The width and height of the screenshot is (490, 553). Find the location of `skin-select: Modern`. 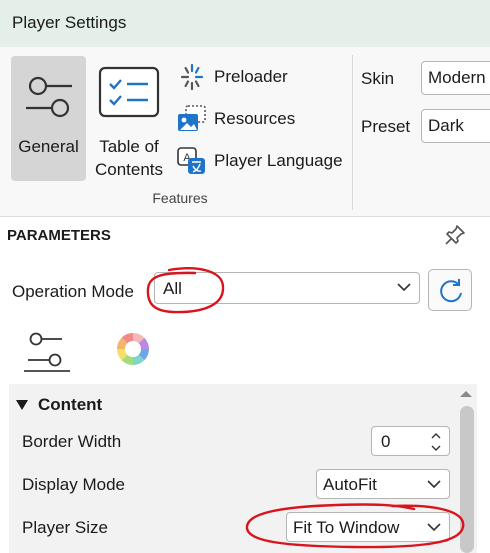

skin-select: Modern is located at coordinates (455, 78).